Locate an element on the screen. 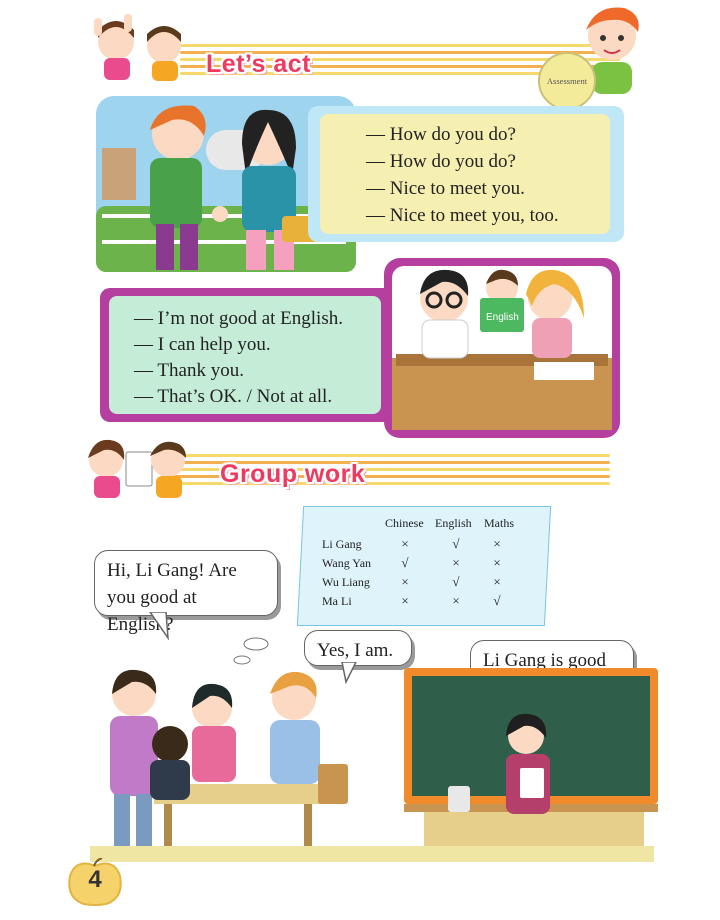  dialogue1-line-3: — Nice to meet you. is located at coordinates (445, 188).